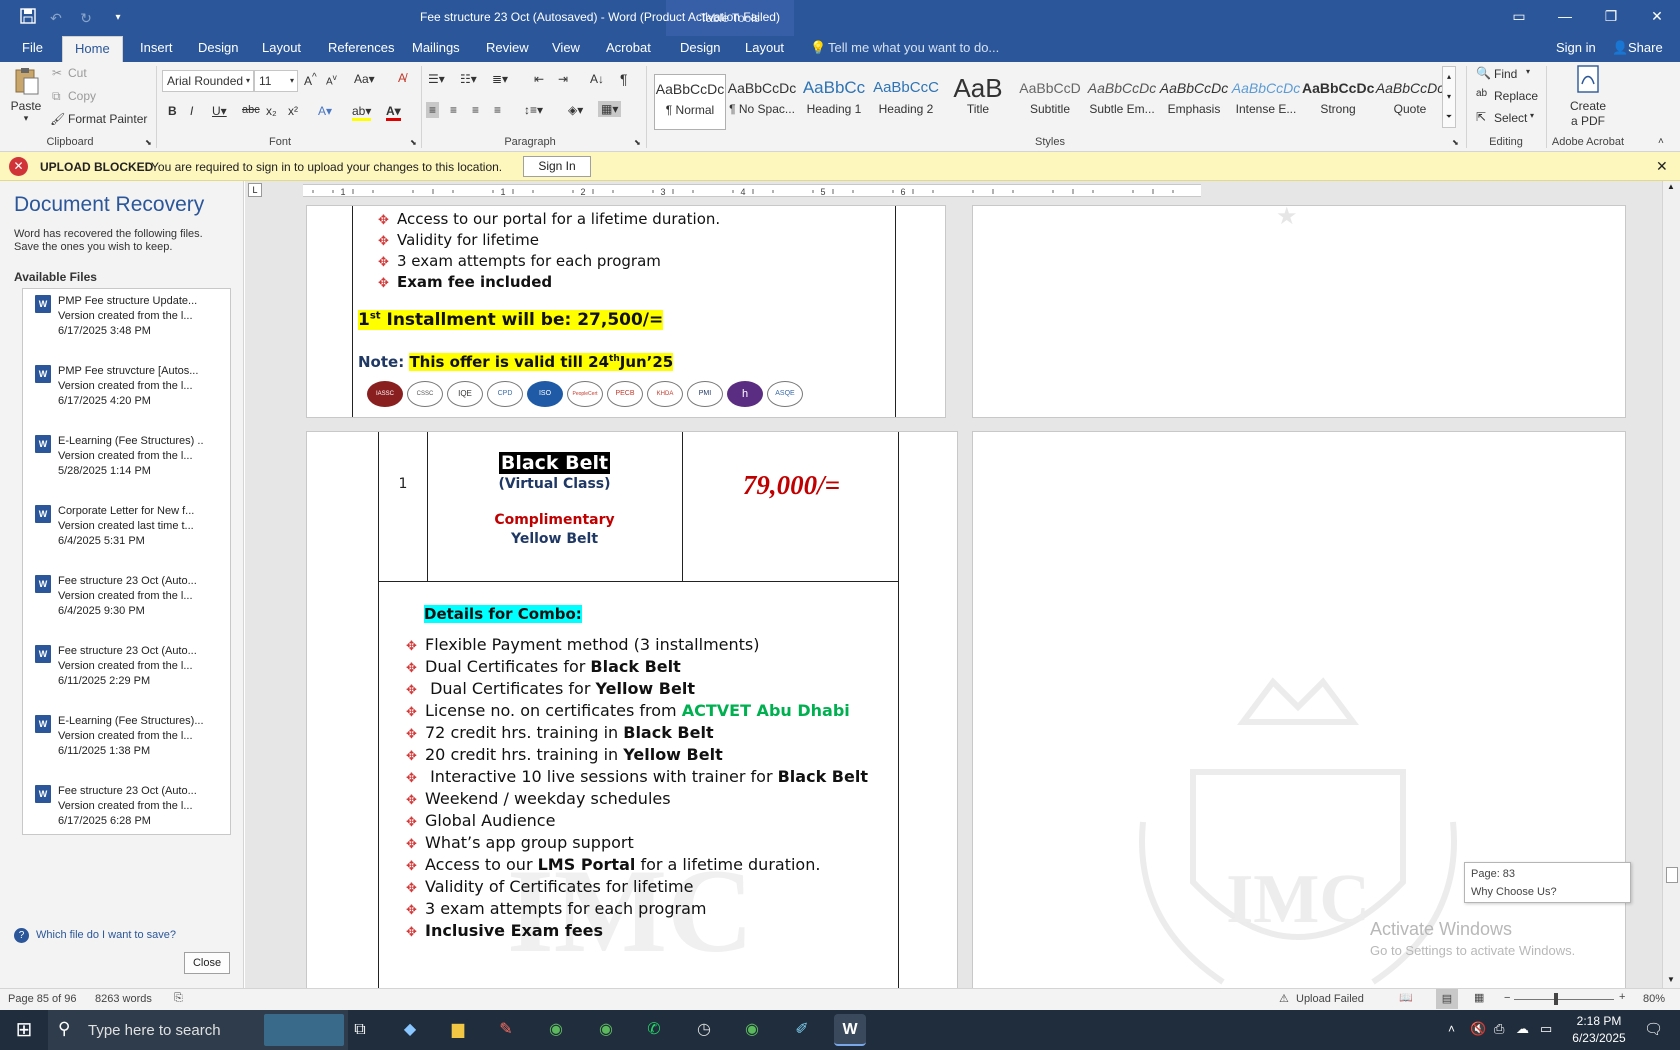 The width and height of the screenshot is (1680, 1050). I want to click on subscript-icon: x₂, so click(271, 111).